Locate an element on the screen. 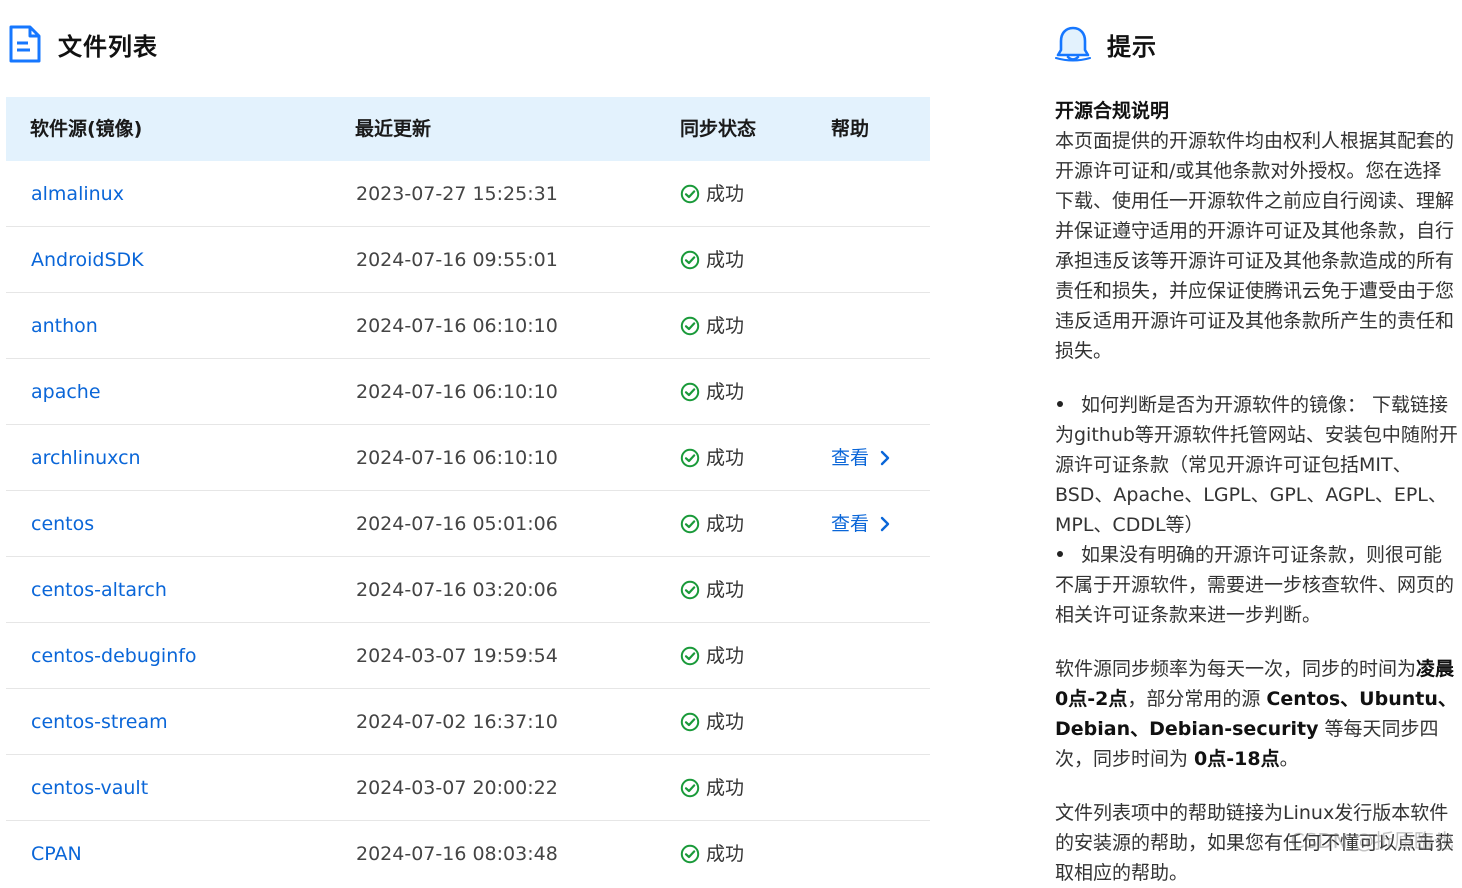 This screenshot has width=1462, height=888. updated-time: 2024-07-16 08:03:48 is located at coordinates (457, 854).